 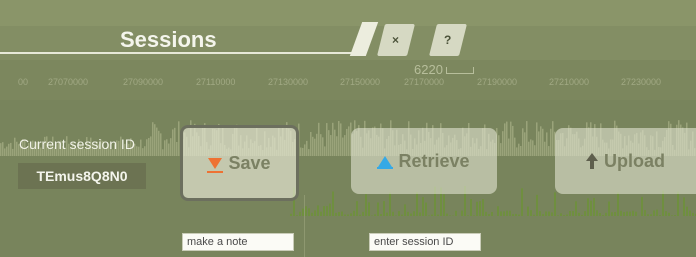 What do you see at coordinates (625, 161) in the screenshot?
I see `upload-button: Upload` at bounding box center [625, 161].